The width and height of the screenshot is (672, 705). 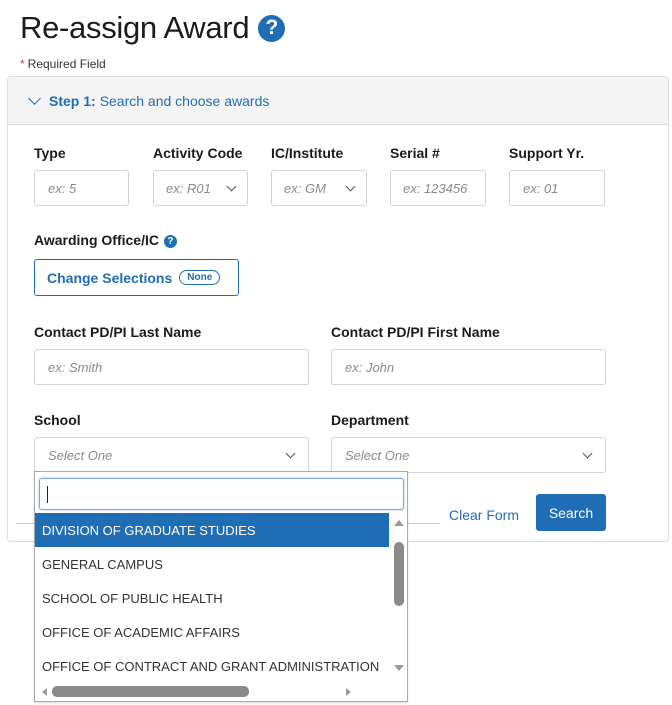 I want to click on last-name-placeholder: ex: Smith, so click(x=75, y=367).